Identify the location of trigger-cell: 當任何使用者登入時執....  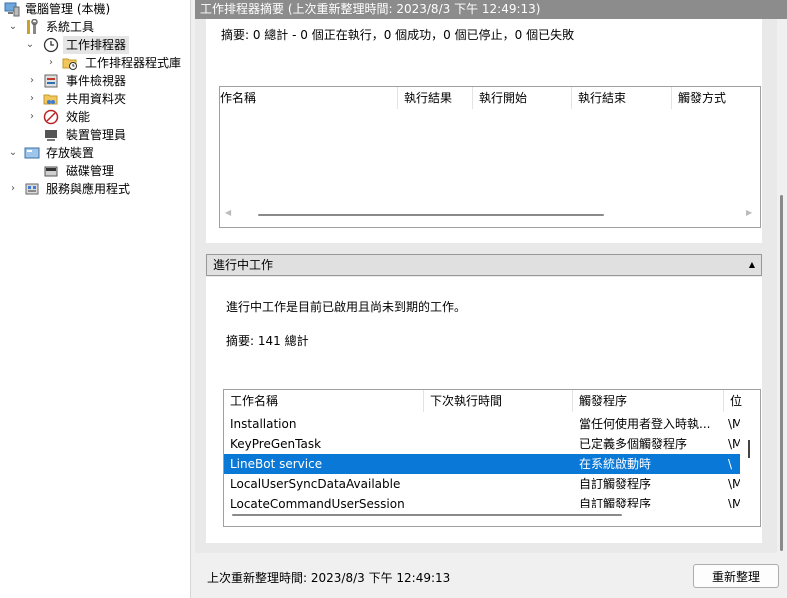
(645, 424).